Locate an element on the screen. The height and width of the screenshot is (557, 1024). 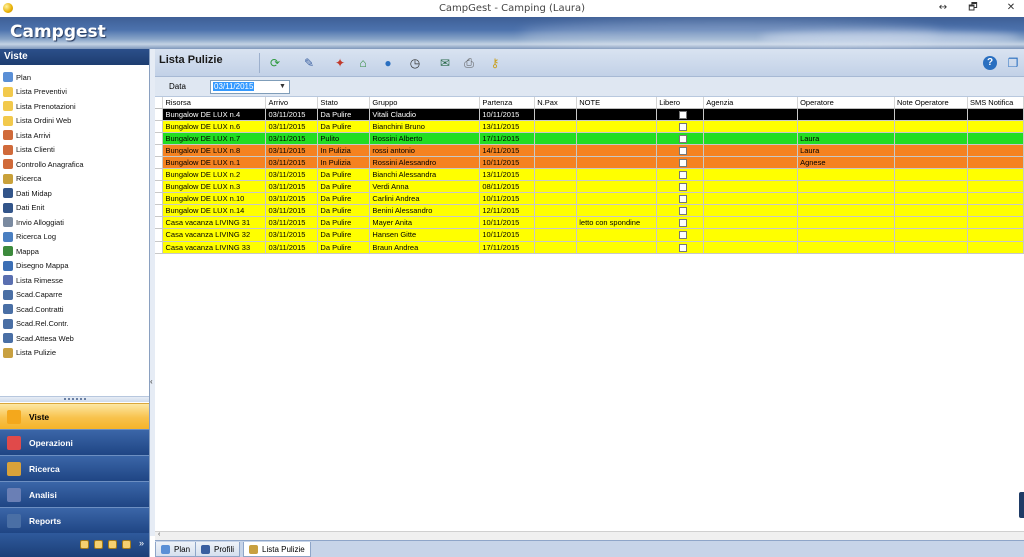
cell-risorsa: Bungalow DE LUX n.6 is located at coordinates (214, 126).